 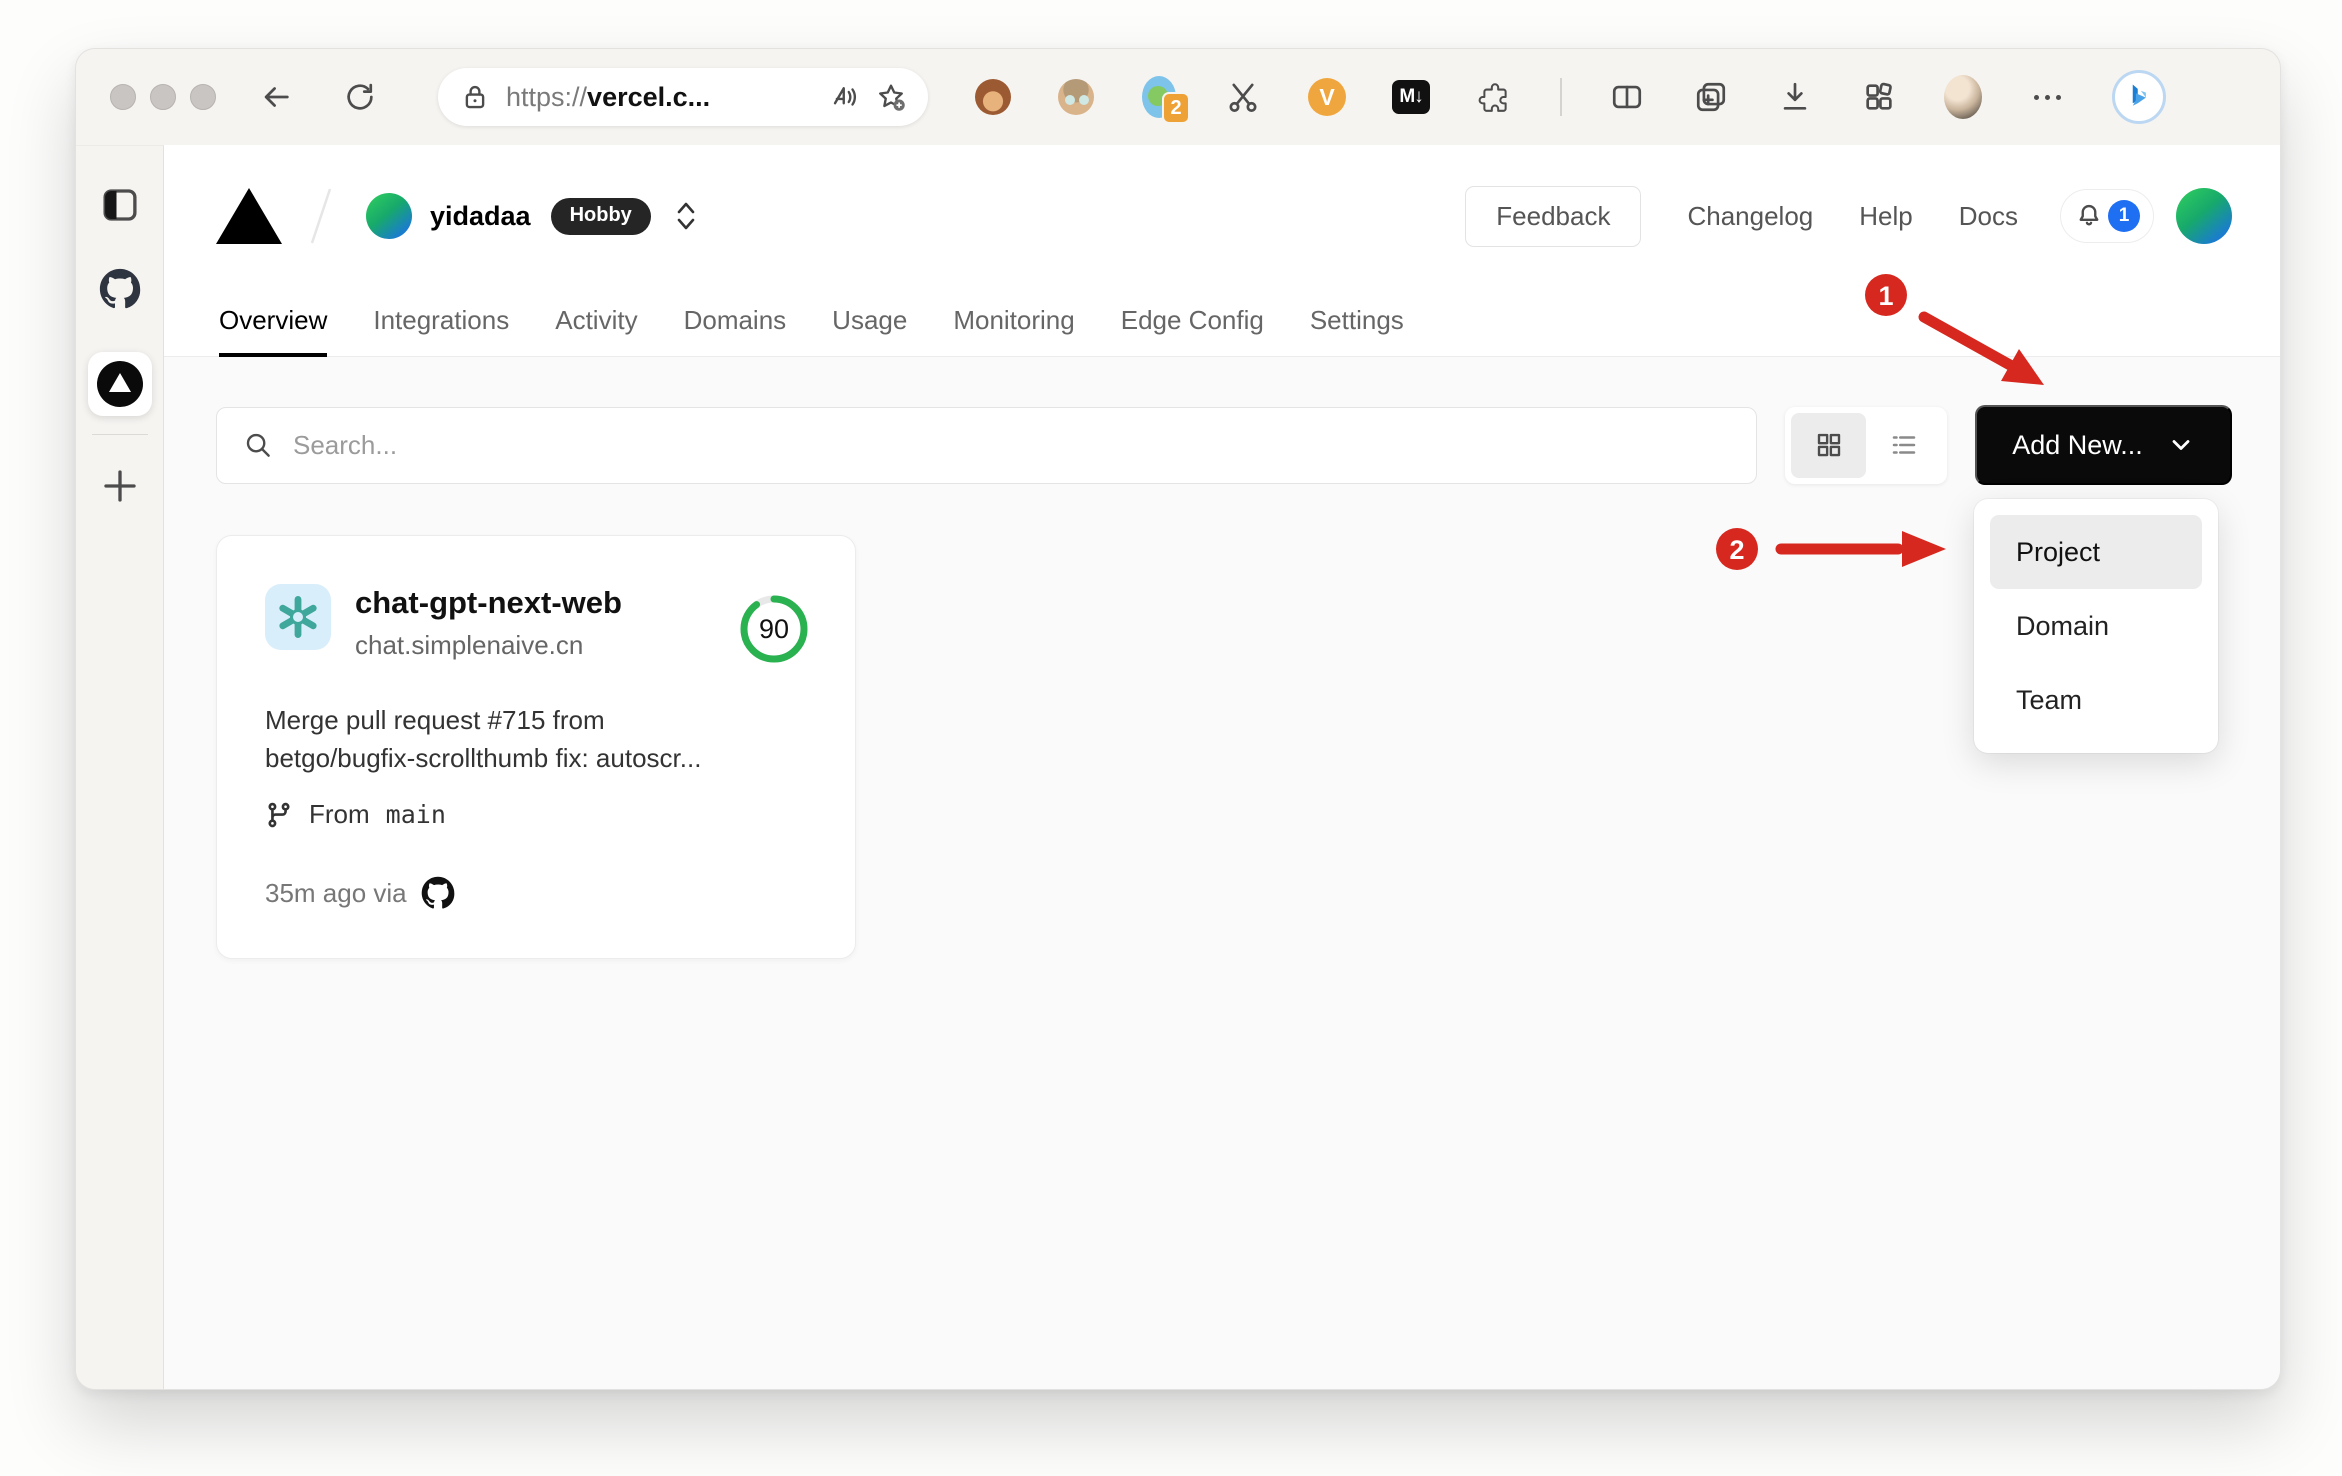 I want to click on analytics-score-ring: 90, so click(x=774, y=629).